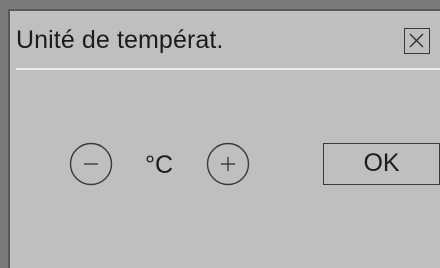 Image resolution: width=440 pixels, height=268 pixels. I want to click on plus-icon, so click(228, 164).